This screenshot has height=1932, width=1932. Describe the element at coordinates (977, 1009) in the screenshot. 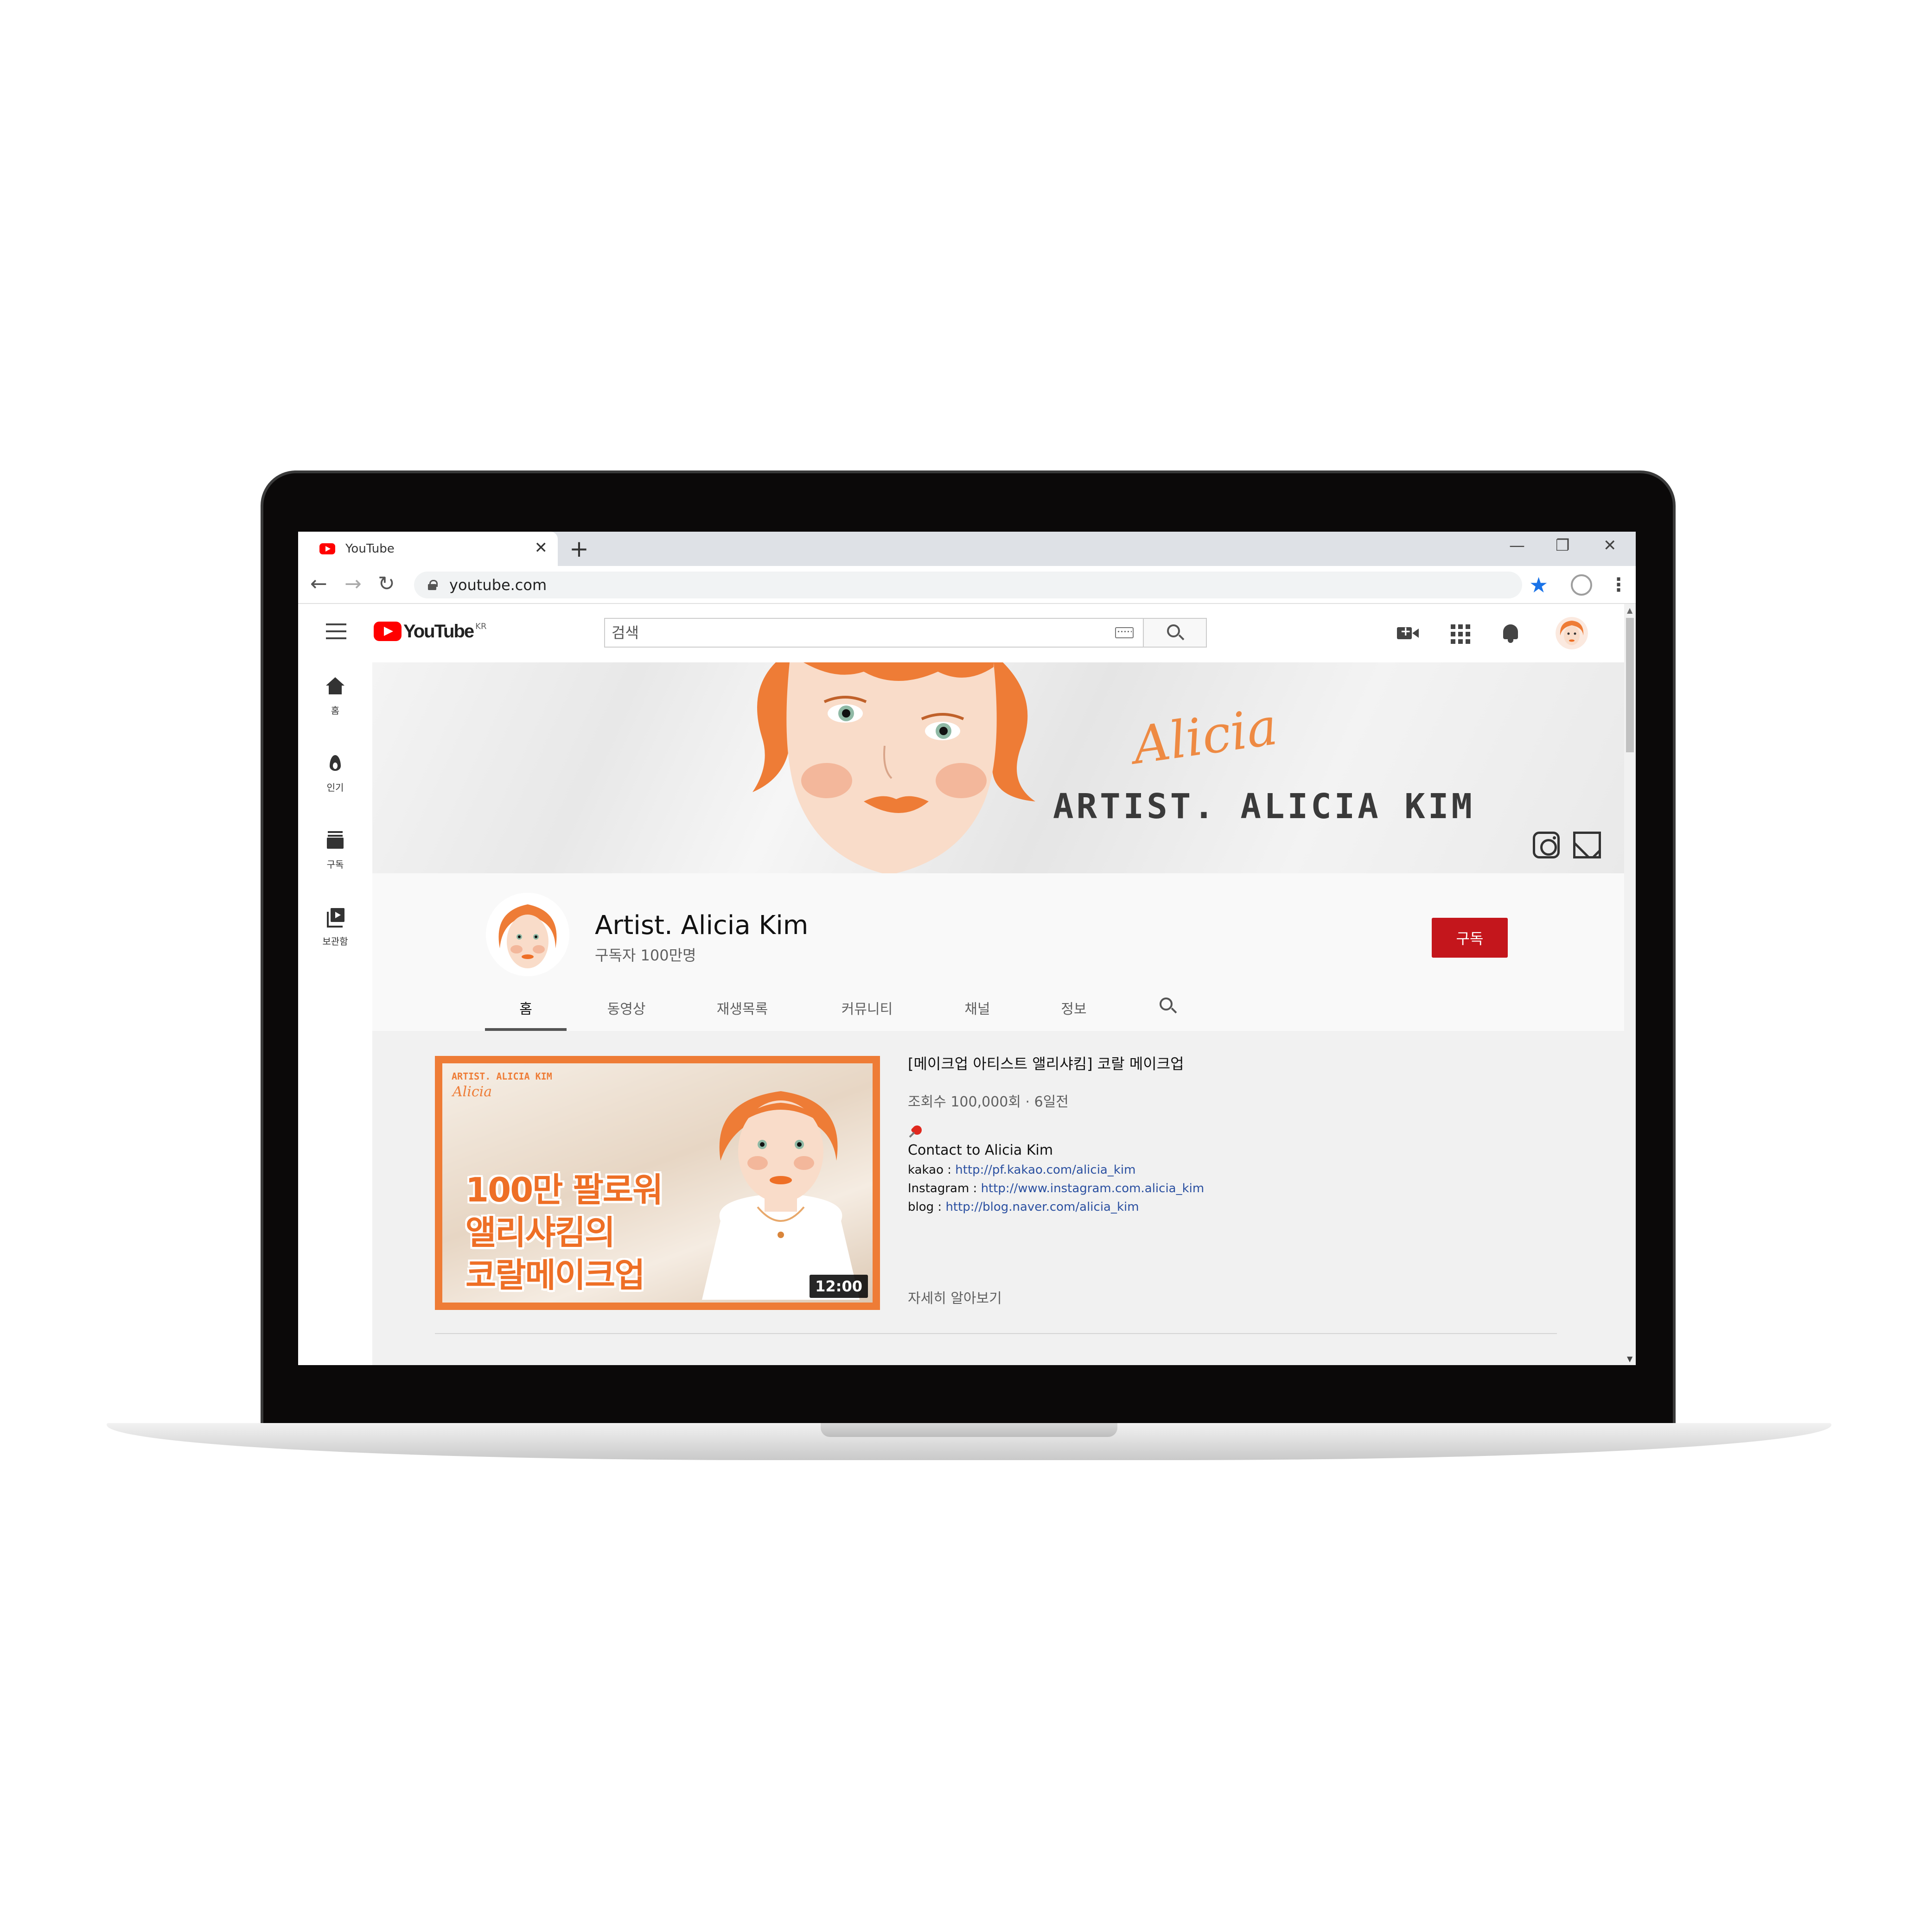

I see `tab-channels: 채널` at that location.